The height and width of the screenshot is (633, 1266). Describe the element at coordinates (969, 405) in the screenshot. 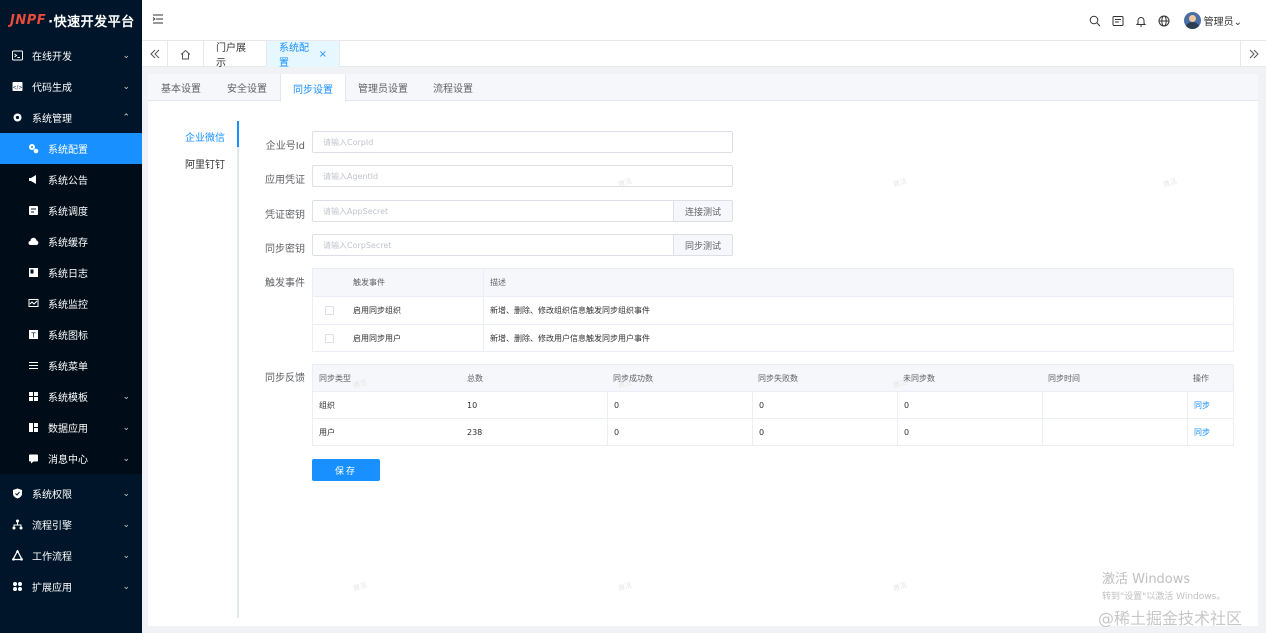

I see `cell-pending: 0` at that location.